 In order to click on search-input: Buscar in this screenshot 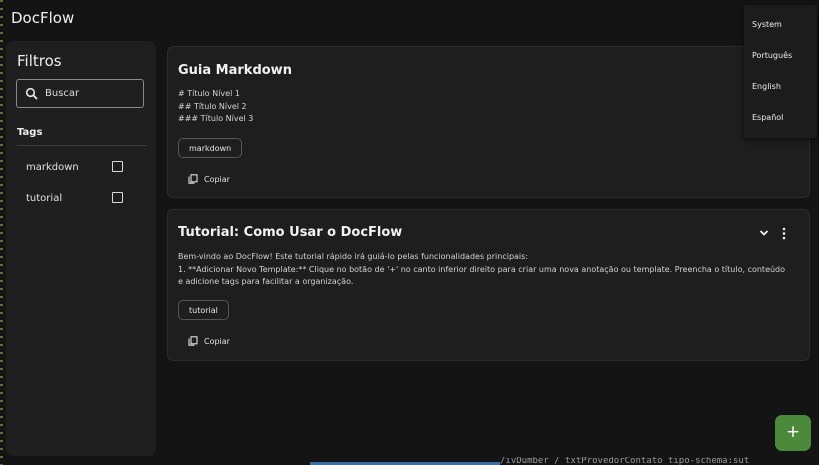, I will do `click(80, 93)`.